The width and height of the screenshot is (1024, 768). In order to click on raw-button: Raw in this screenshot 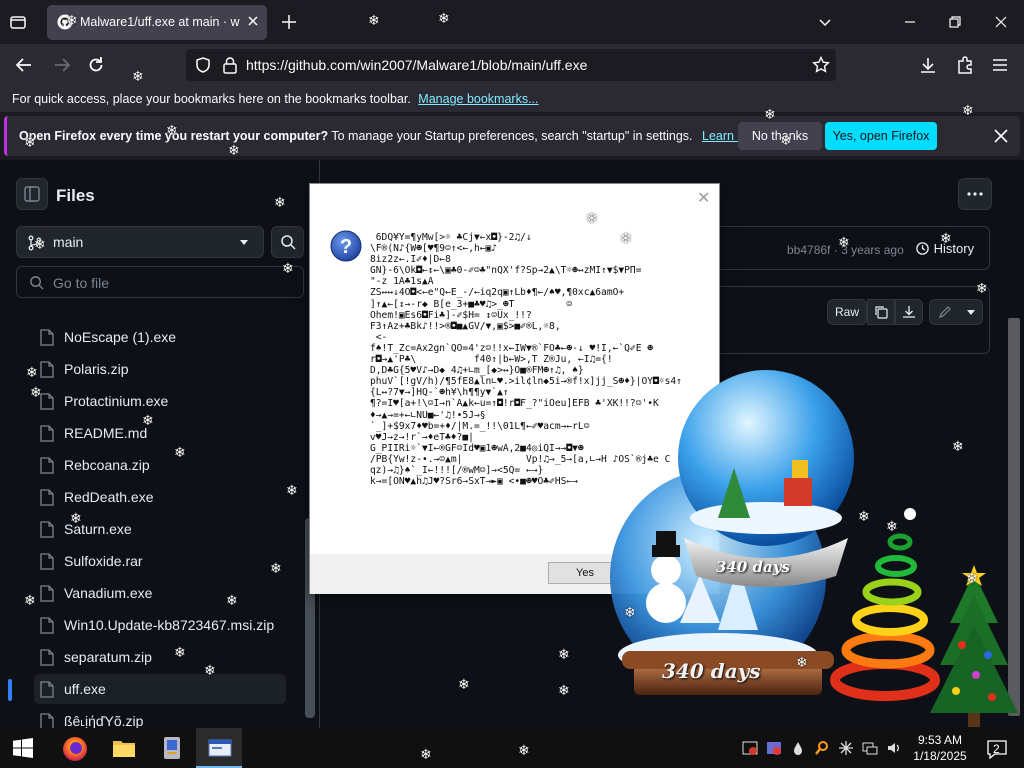, I will do `click(847, 312)`.